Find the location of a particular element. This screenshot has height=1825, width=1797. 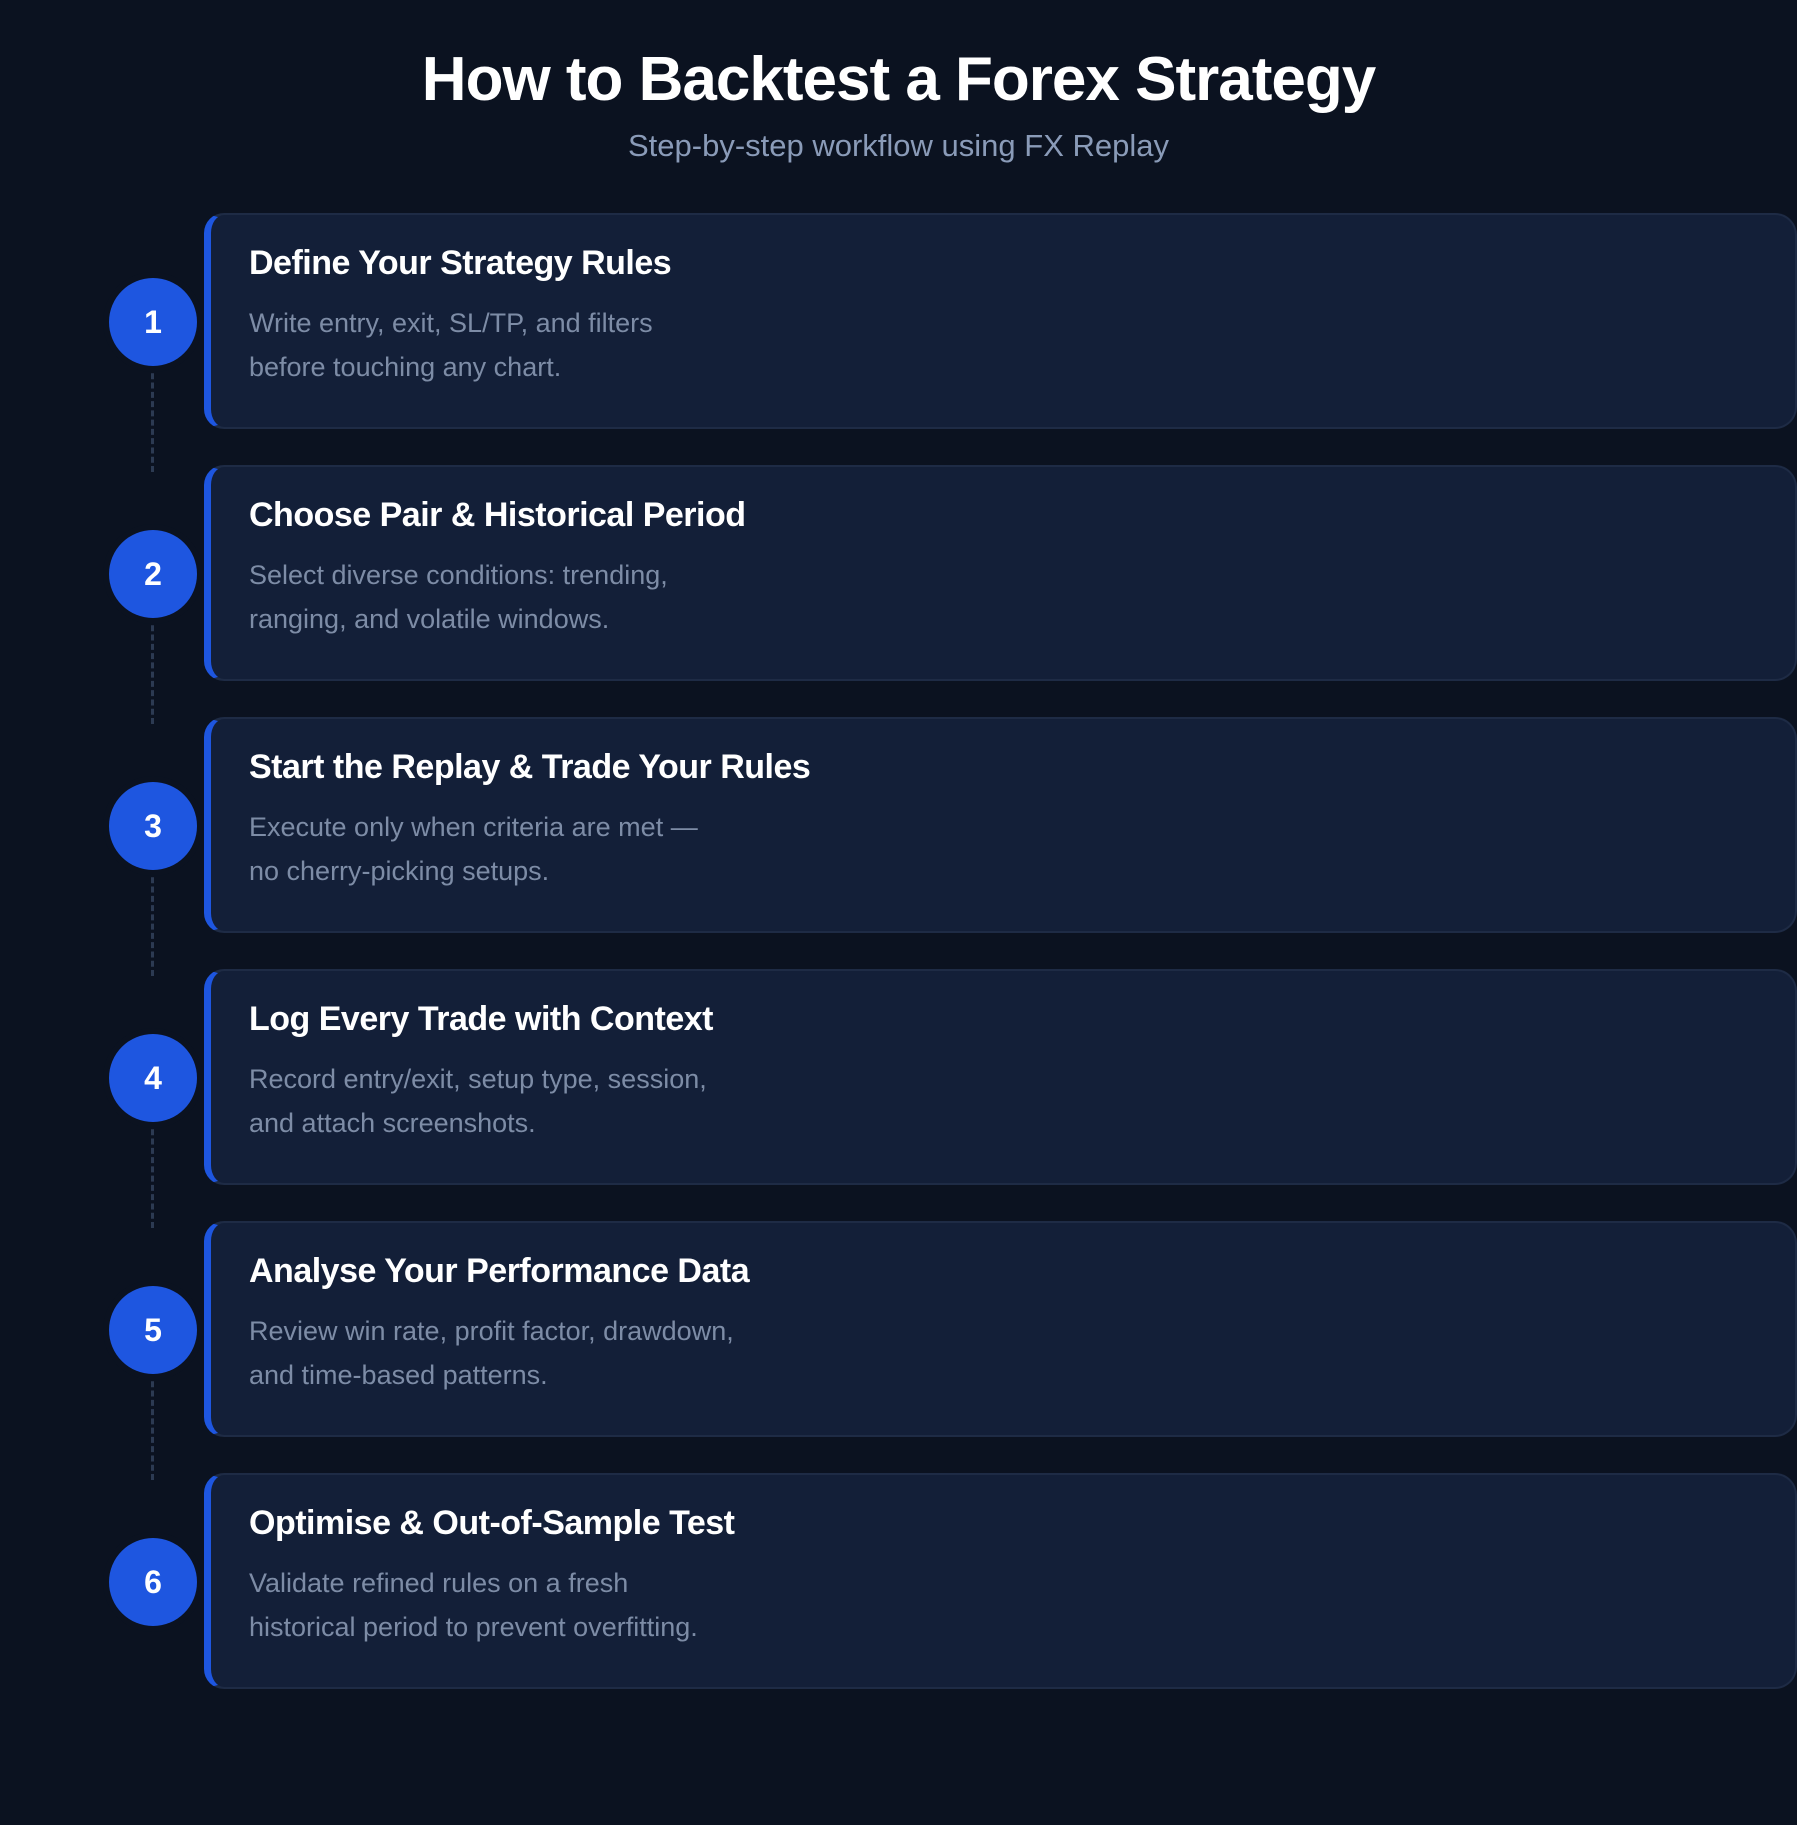

step-title: Optimise & Out-of-Sample Test is located at coordinates (492, 1523).